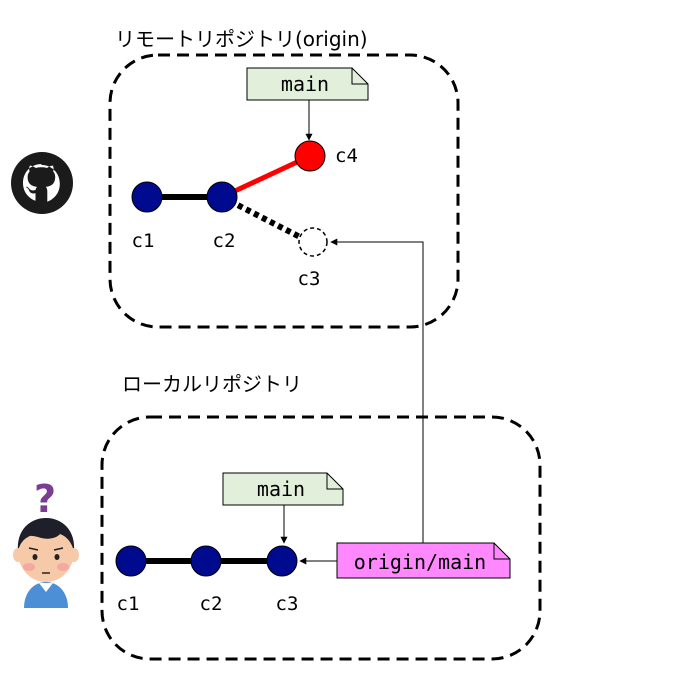 The image size is (700, 685). I want to click on local-commit-c3, so click(282, 561).